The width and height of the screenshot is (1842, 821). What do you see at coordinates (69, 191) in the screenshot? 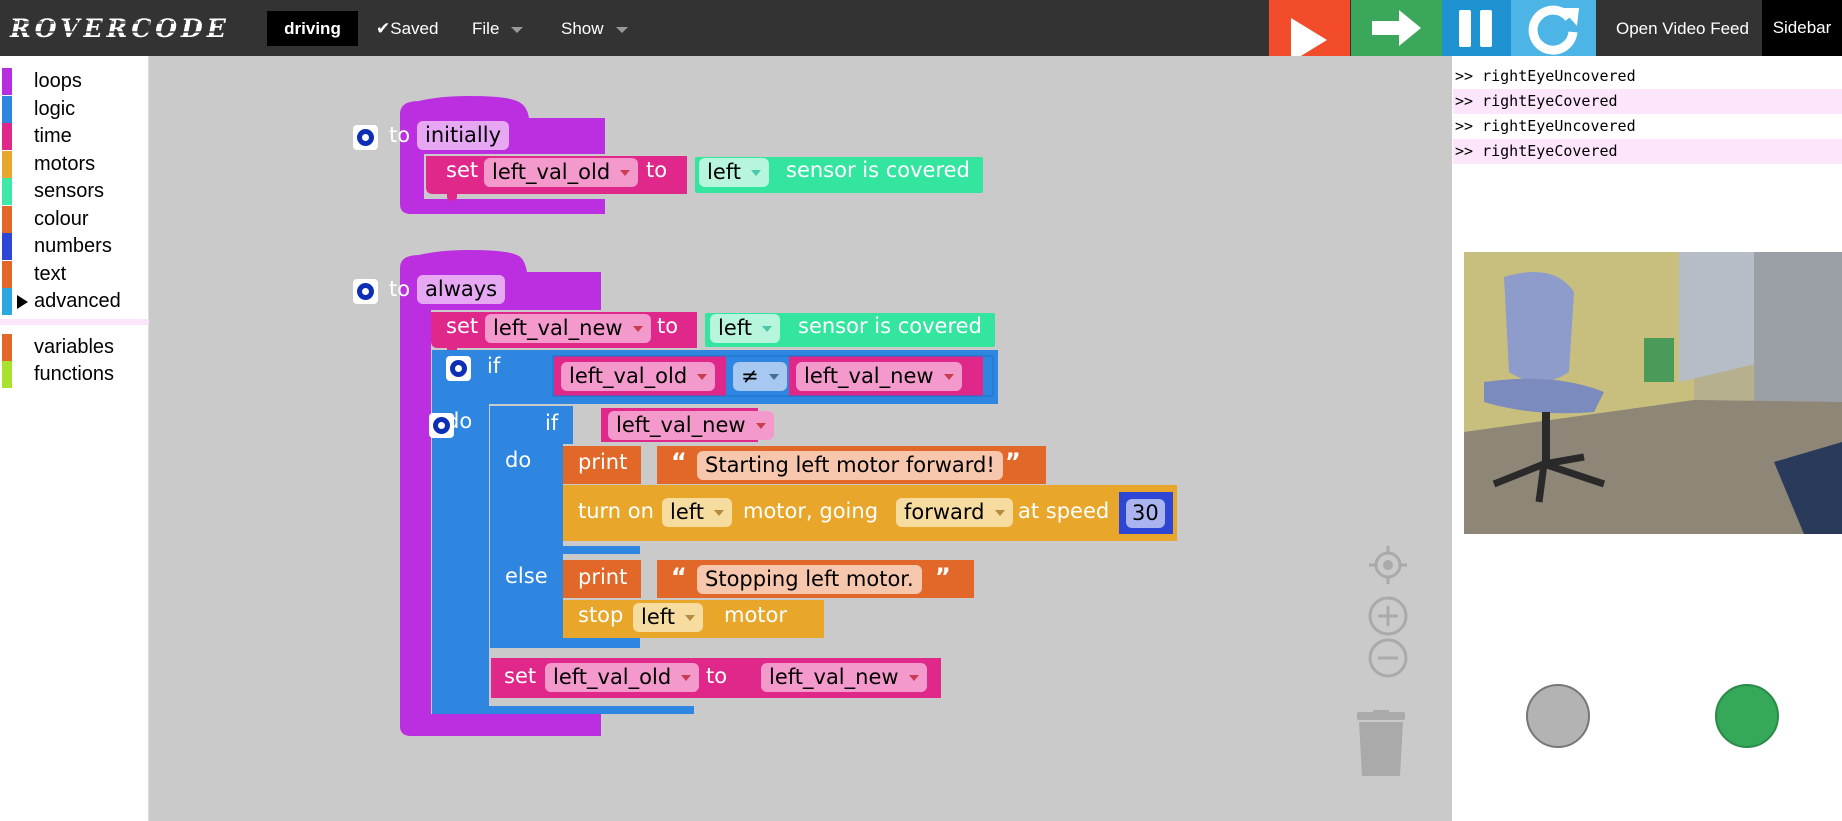
I see `category-label: sensors` at bounding box center [69, 191].